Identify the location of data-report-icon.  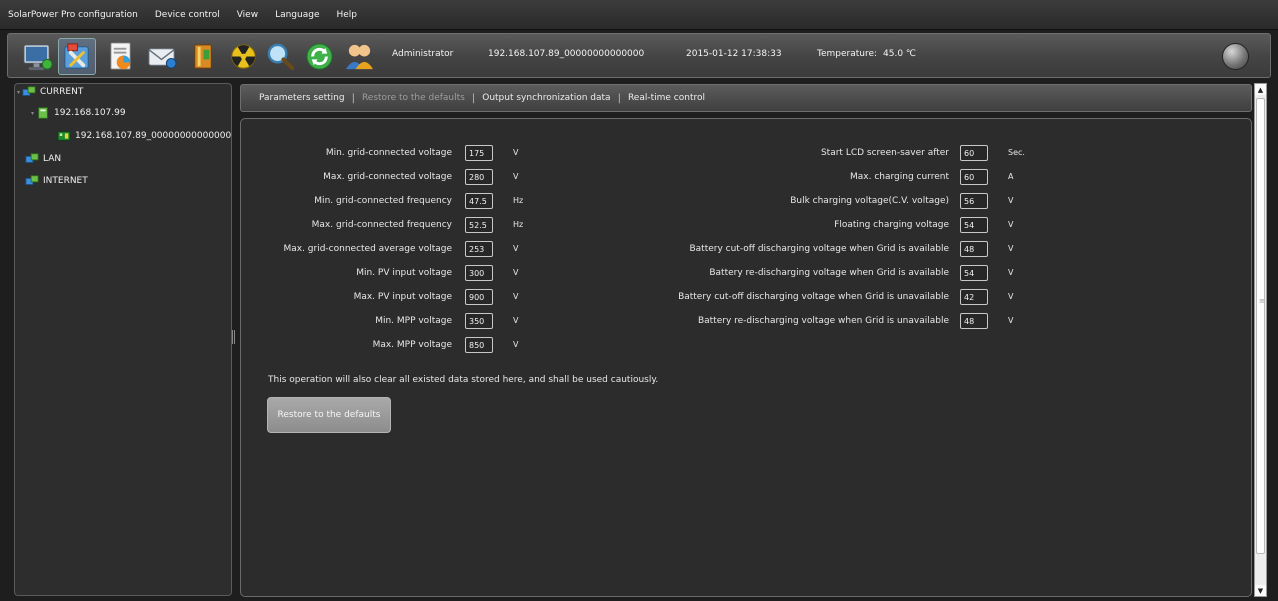
(121, 56).